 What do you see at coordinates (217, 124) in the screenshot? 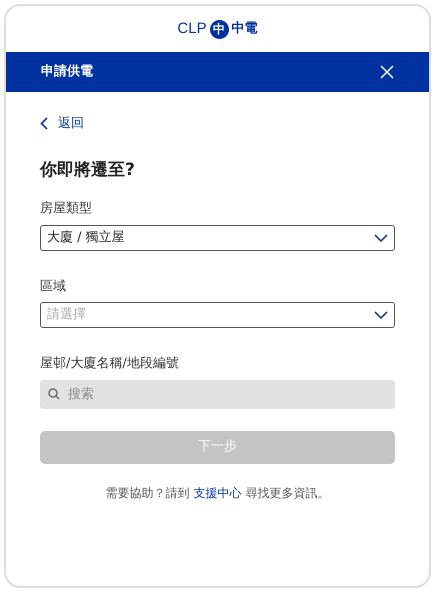
I see `back-link: 返回` at bounding box center [217, 124].